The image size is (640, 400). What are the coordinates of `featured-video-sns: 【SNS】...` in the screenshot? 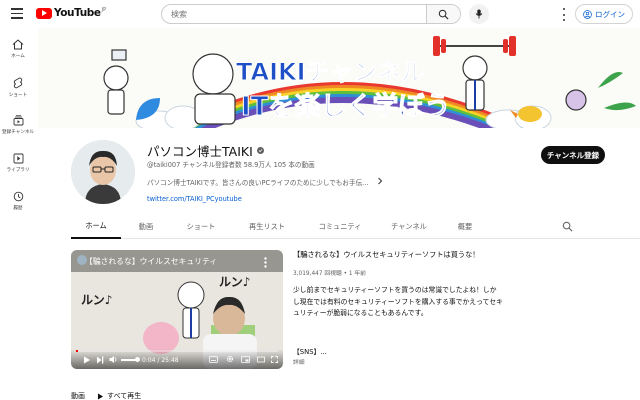 It's located at (310, 352).